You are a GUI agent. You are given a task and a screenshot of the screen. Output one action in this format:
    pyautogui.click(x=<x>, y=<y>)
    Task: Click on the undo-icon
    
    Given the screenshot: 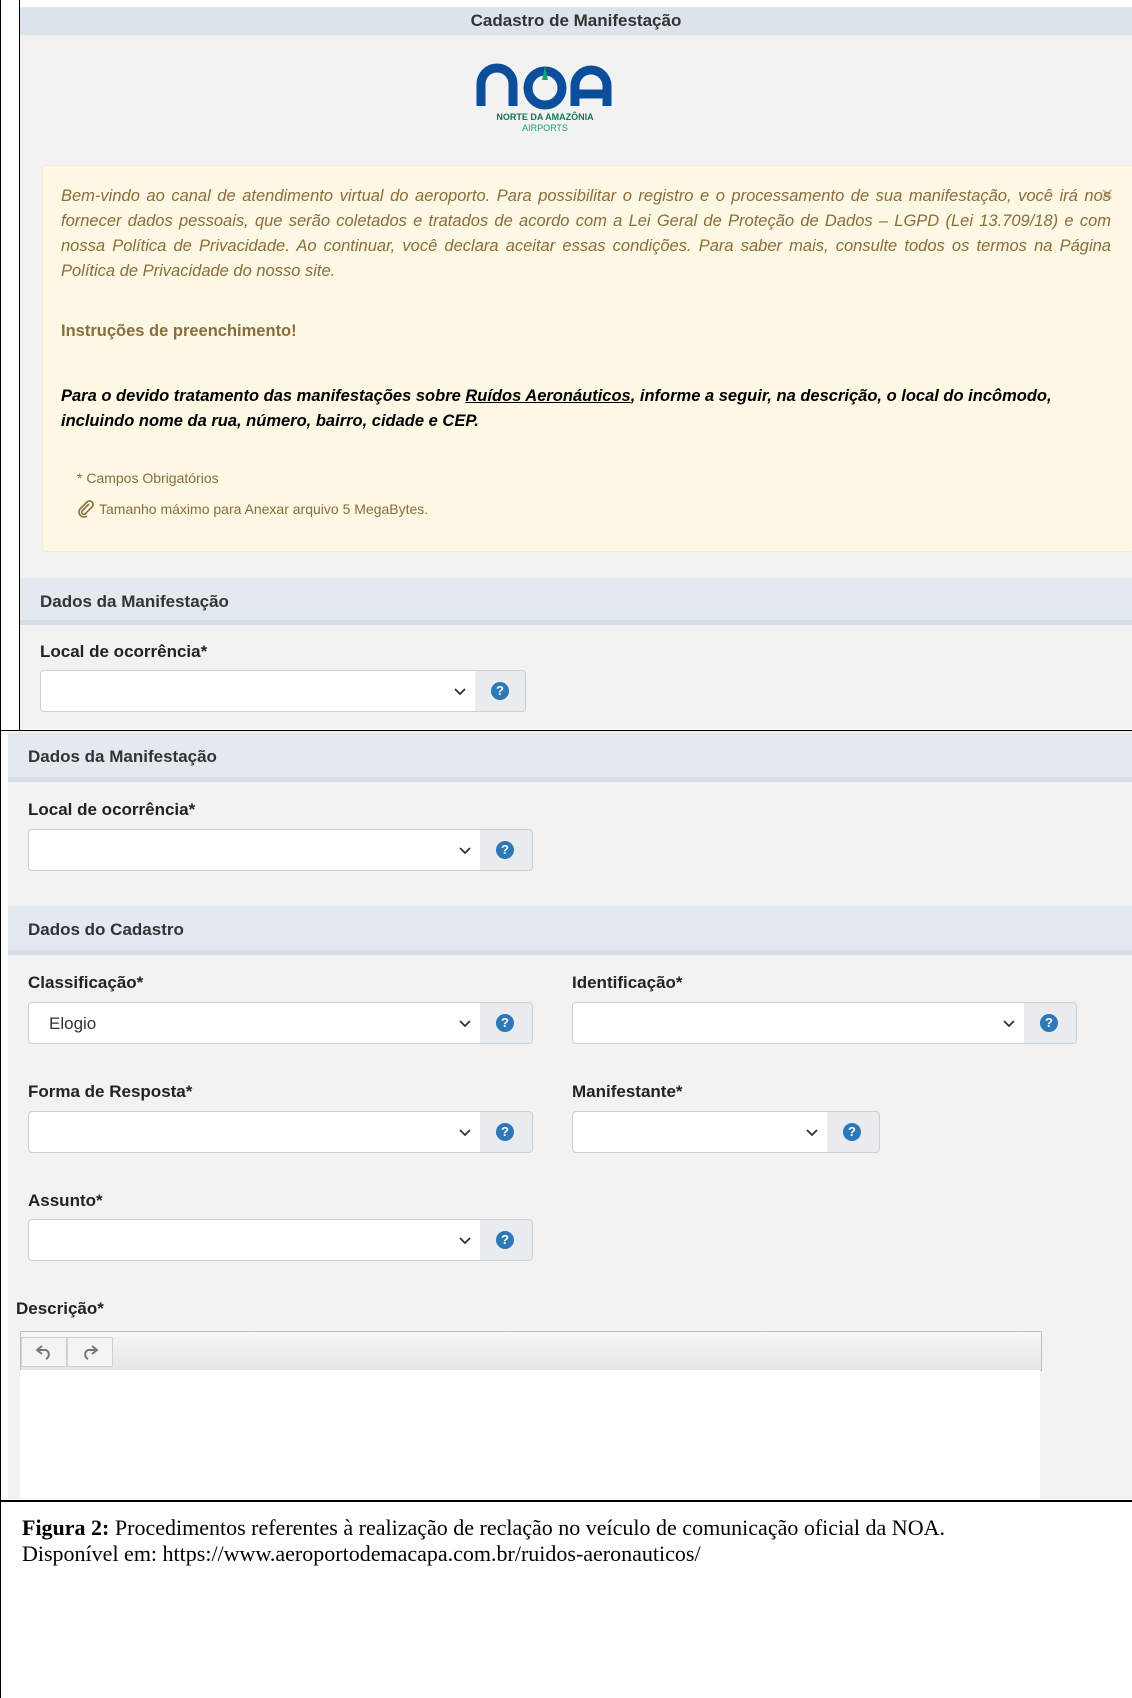 What is the action you would take?
    pyautogui.click(x=42, y=1352)
    